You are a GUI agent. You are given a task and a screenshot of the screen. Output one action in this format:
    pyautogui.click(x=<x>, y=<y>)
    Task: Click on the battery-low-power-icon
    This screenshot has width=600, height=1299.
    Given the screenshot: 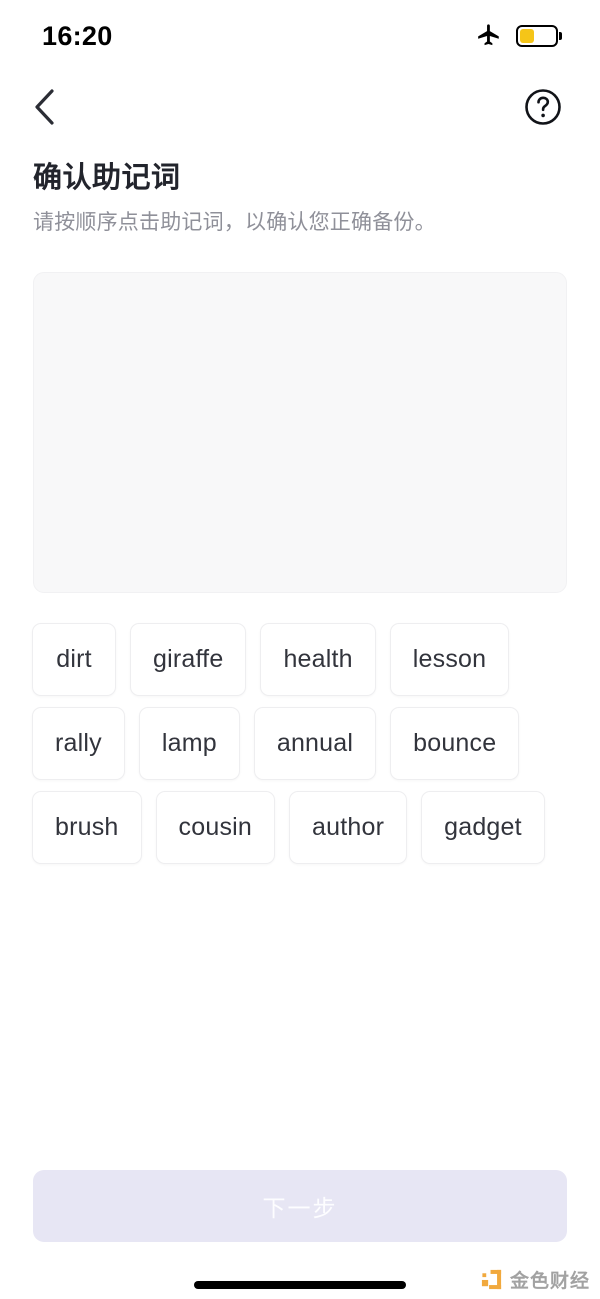 What is the action you would take?
    pyautogui.click(x=539, y=36)
    